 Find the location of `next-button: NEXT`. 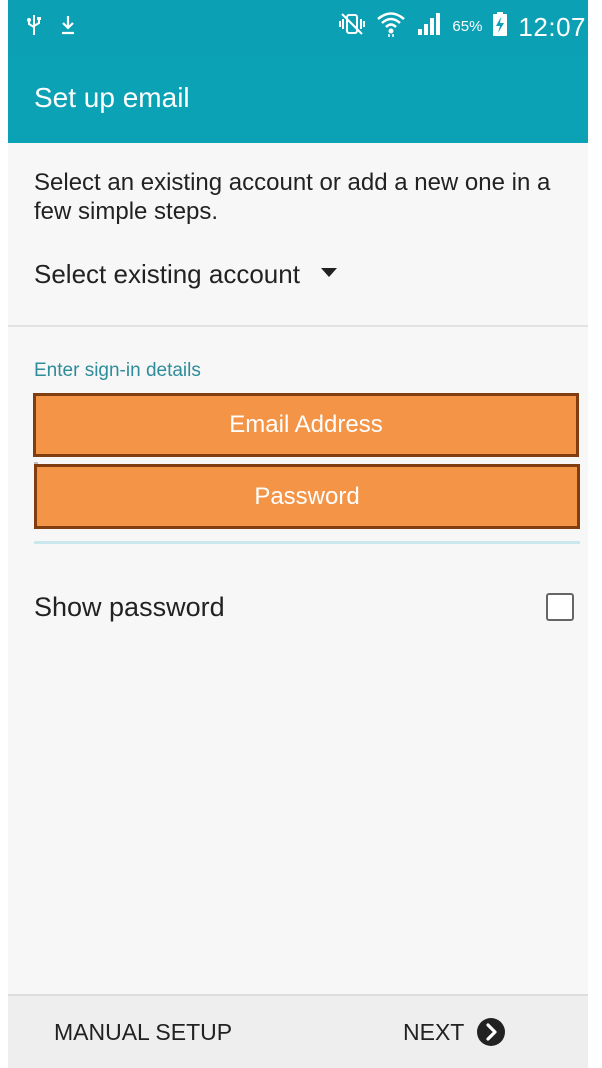

next-button: NEXT is located at coordinates (454, 1032).